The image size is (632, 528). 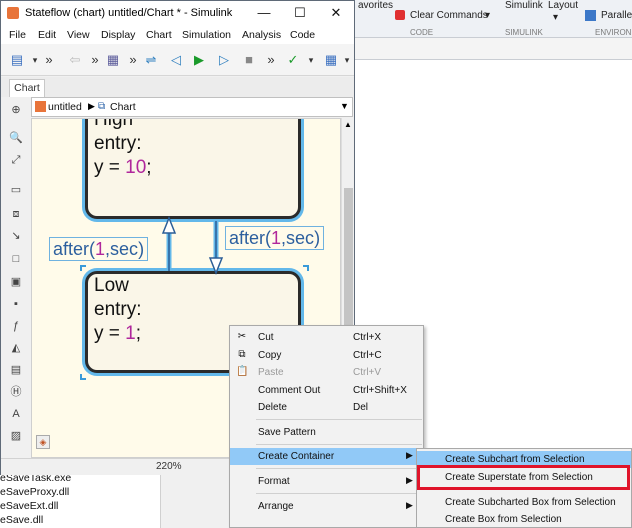 What do you see at coordinates (16, 392) in the screenshot?
I see `history-icon: Ⓗ` at bounding box center [16, 392].